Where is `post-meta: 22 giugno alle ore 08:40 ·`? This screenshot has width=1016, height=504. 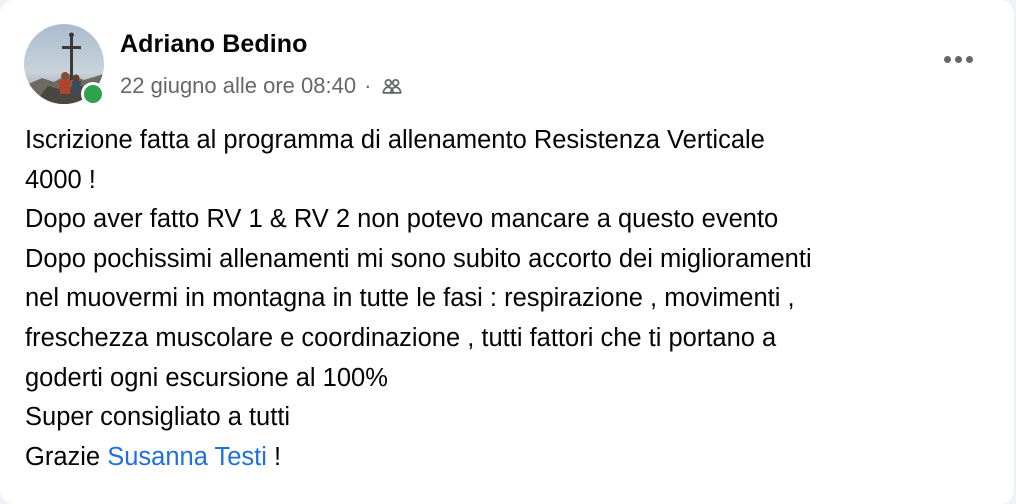
post-meta: 22 giugno alle ore 08:40 · is located at coordinates (261, 86).